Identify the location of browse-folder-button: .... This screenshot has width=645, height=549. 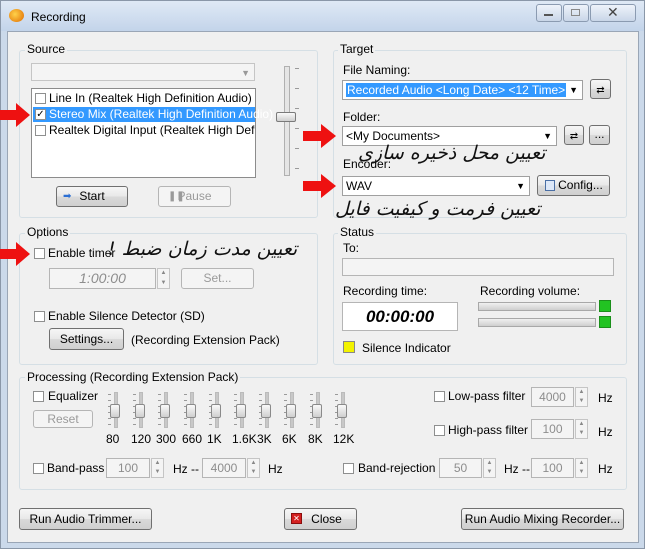
(599, 135).